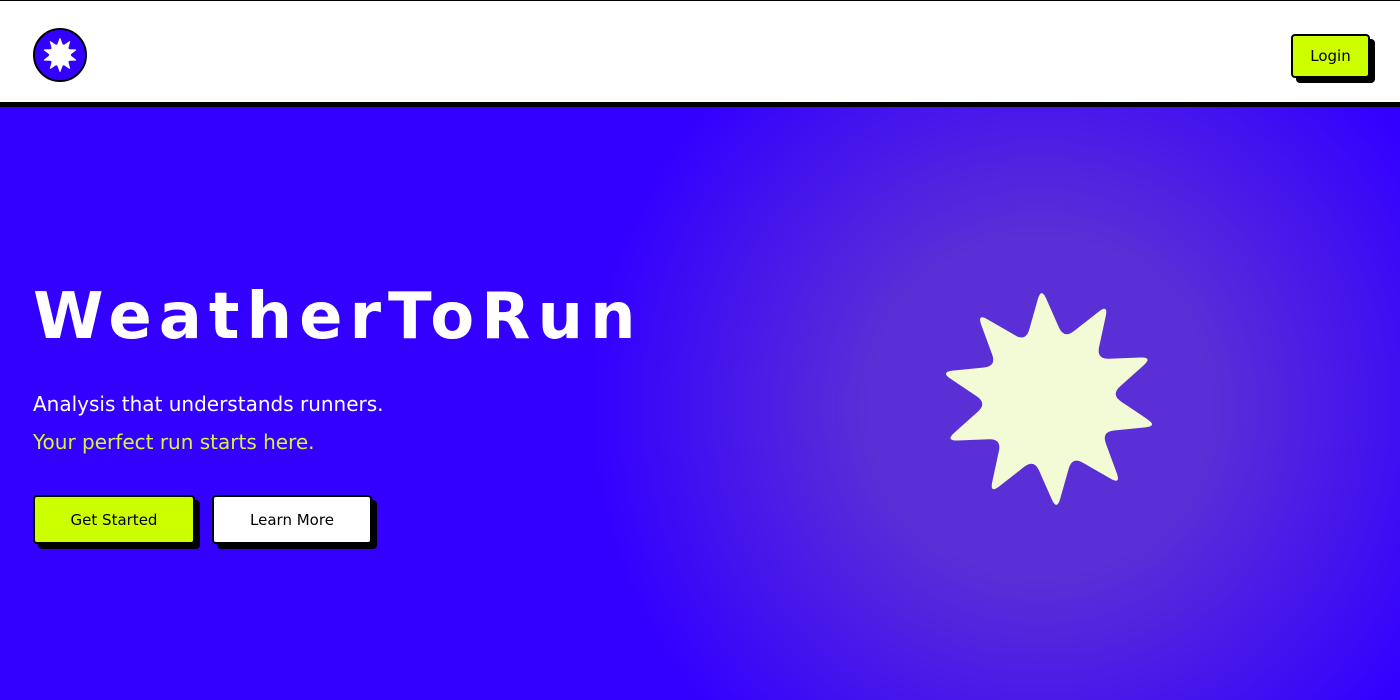 Image resolution: width=1400 pixels, height=700 pixels. What do you see at coordinates (292, 519) in the screenshot?
I see `learn-more-button: Learn More` at bounding box center [292, 519].